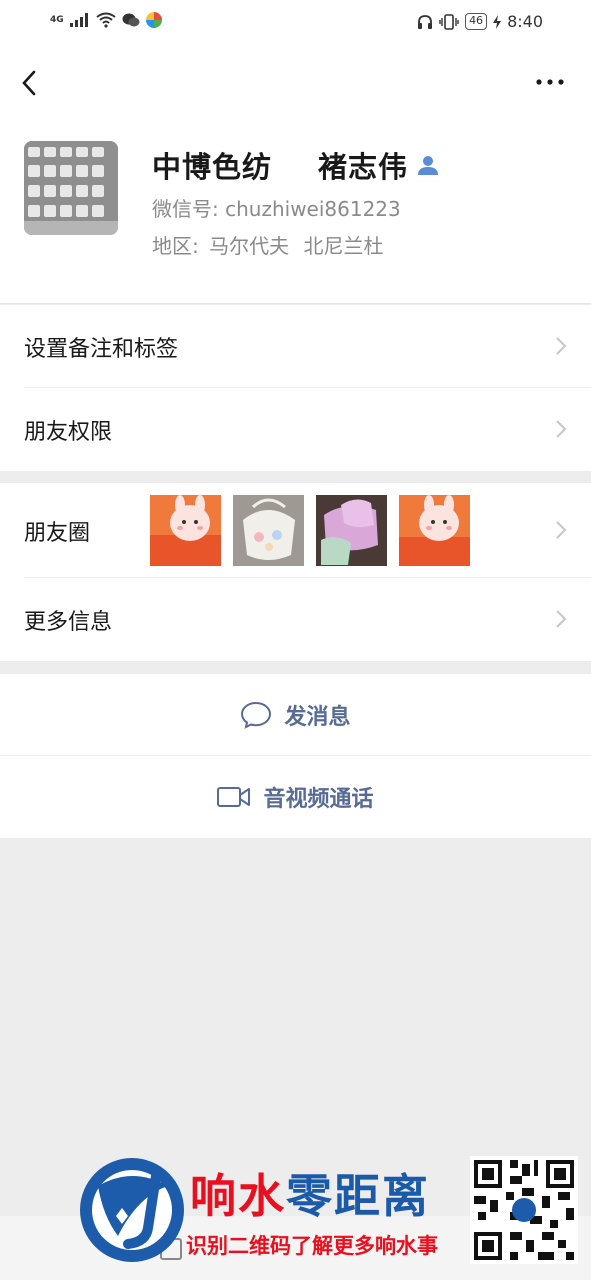 This screenshot has height=1280, width=591. I want to click on chat-bubble-icon, so click(256, 715).